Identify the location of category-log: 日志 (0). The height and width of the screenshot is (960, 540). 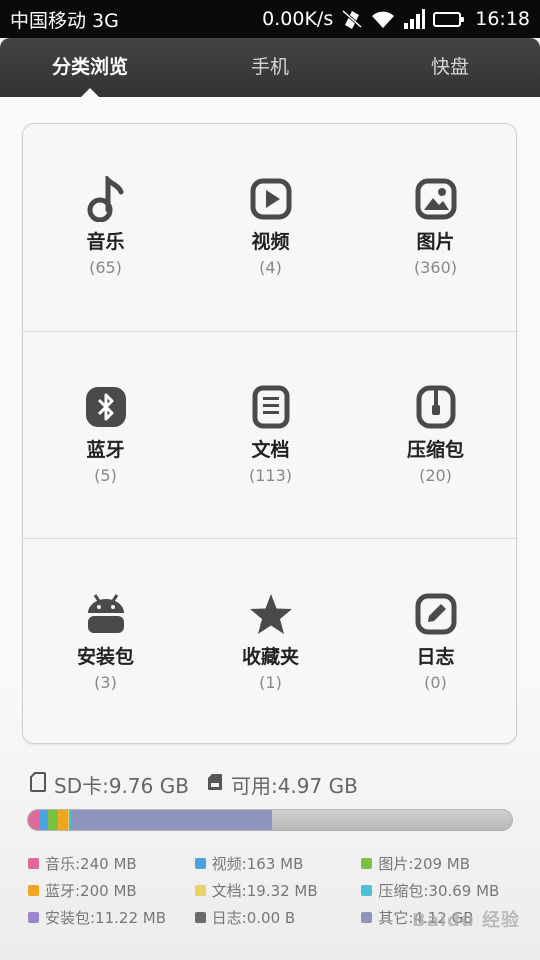
(435, 642).